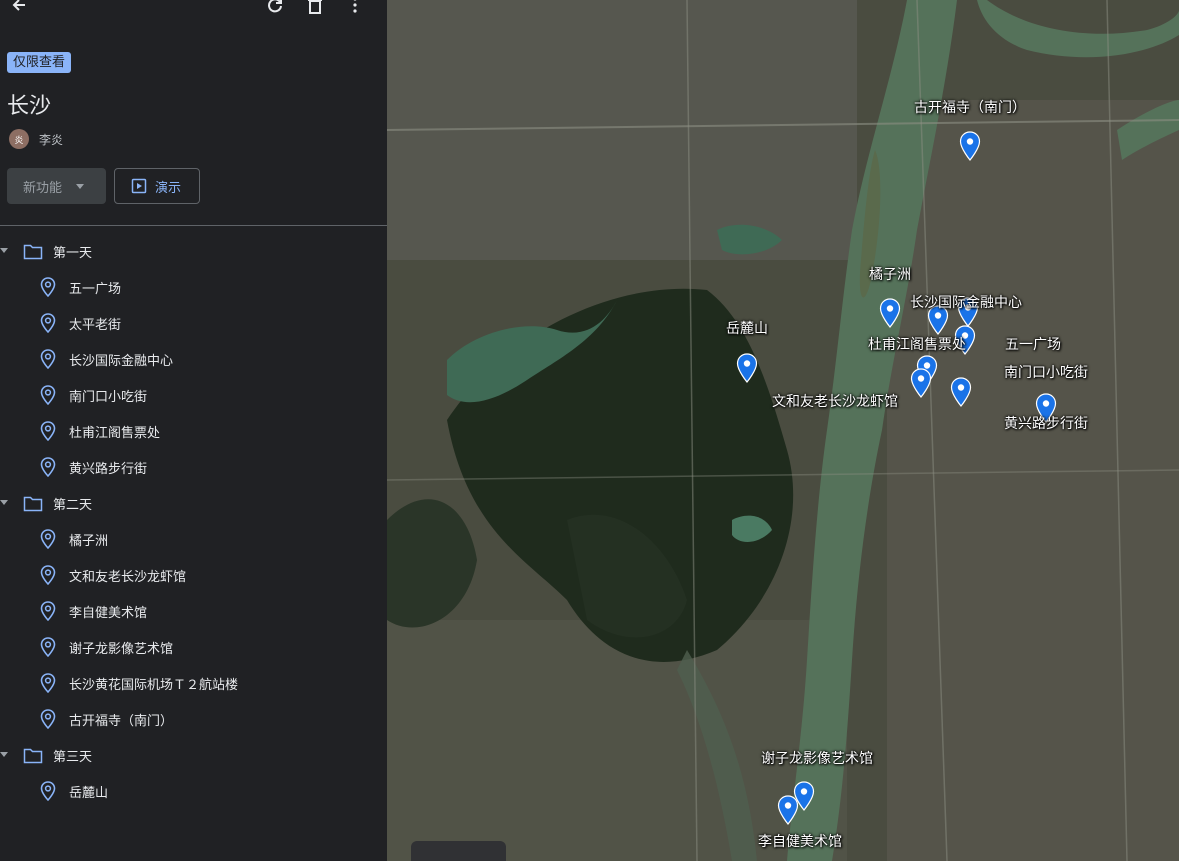 The width and height of the screenshot is (1179, 861). Describe the element at coordinates (19, 139) in the screenshot. I see `avatar: 炎` at that location.